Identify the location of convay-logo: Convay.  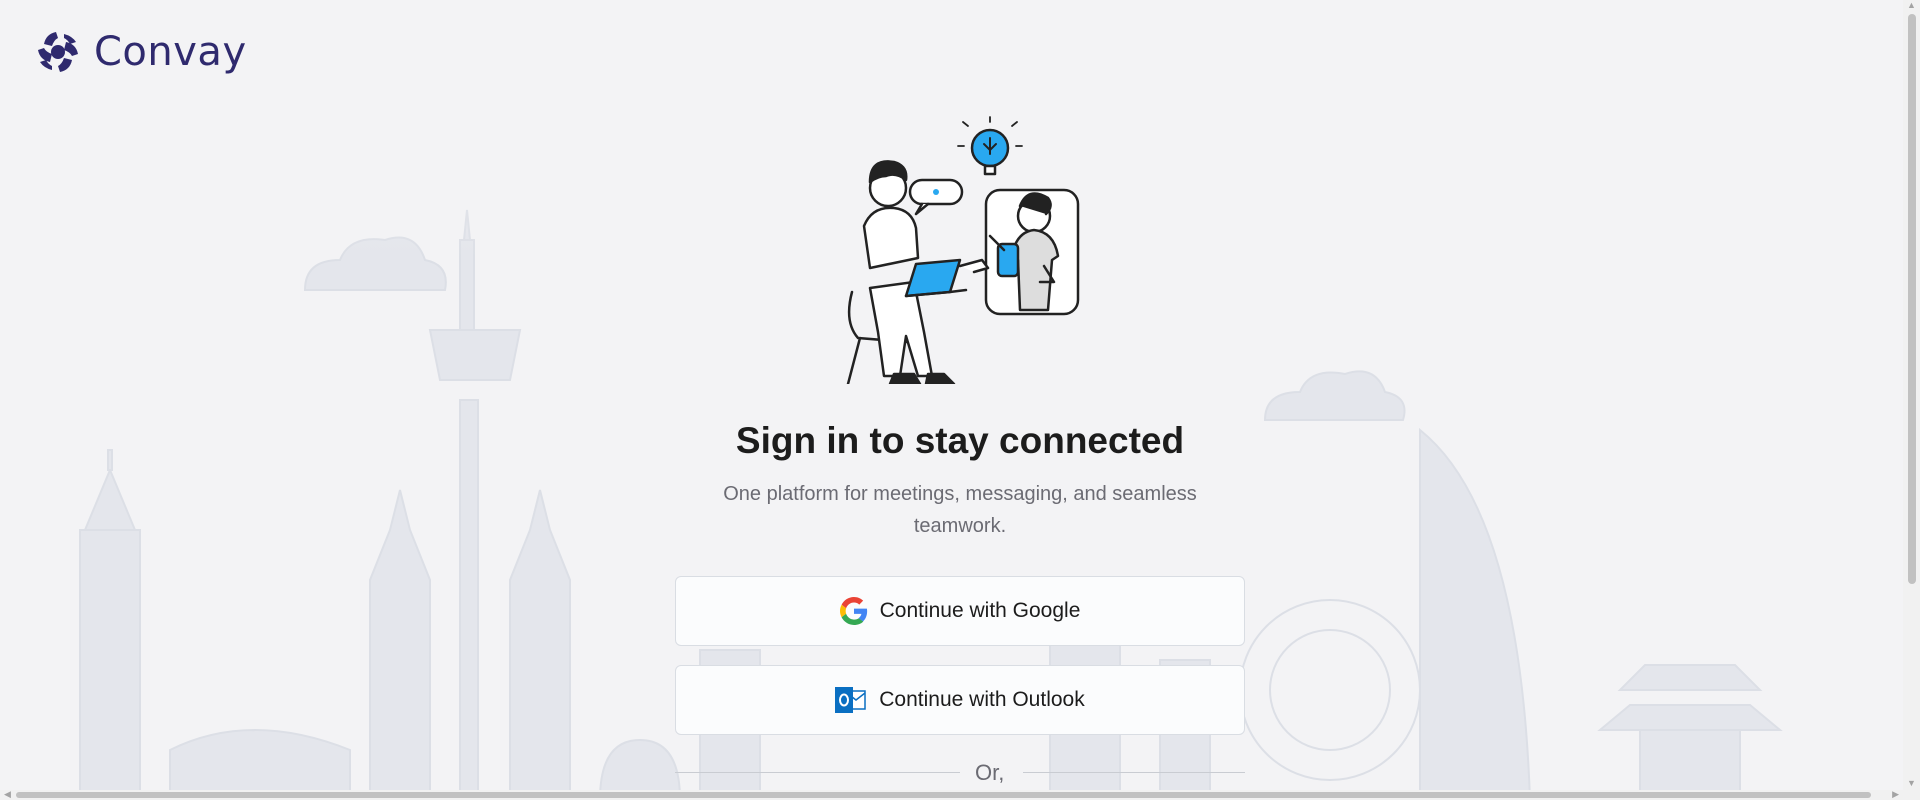
(140, 52).